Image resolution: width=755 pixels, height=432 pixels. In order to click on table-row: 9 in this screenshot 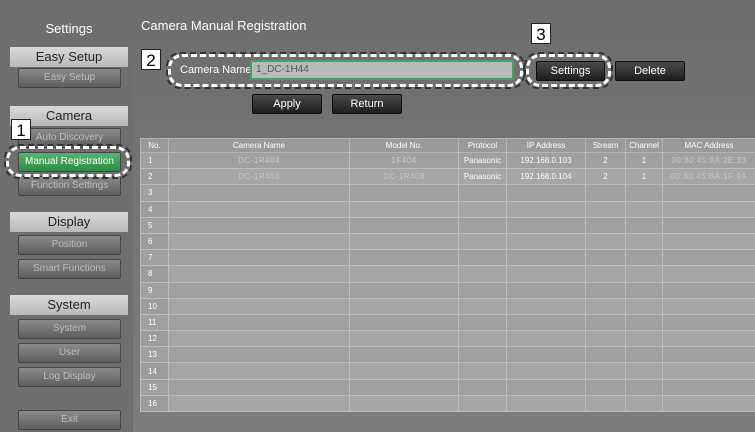, I will do `click(447, 290)`.